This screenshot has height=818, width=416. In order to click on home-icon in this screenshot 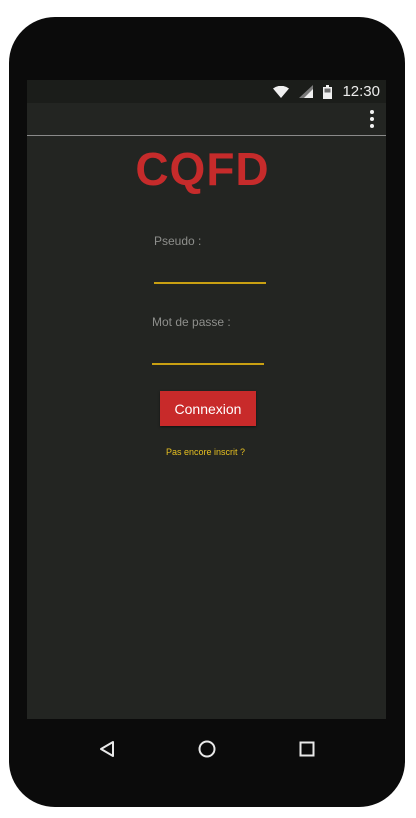, I will do `click(207, 749)`.